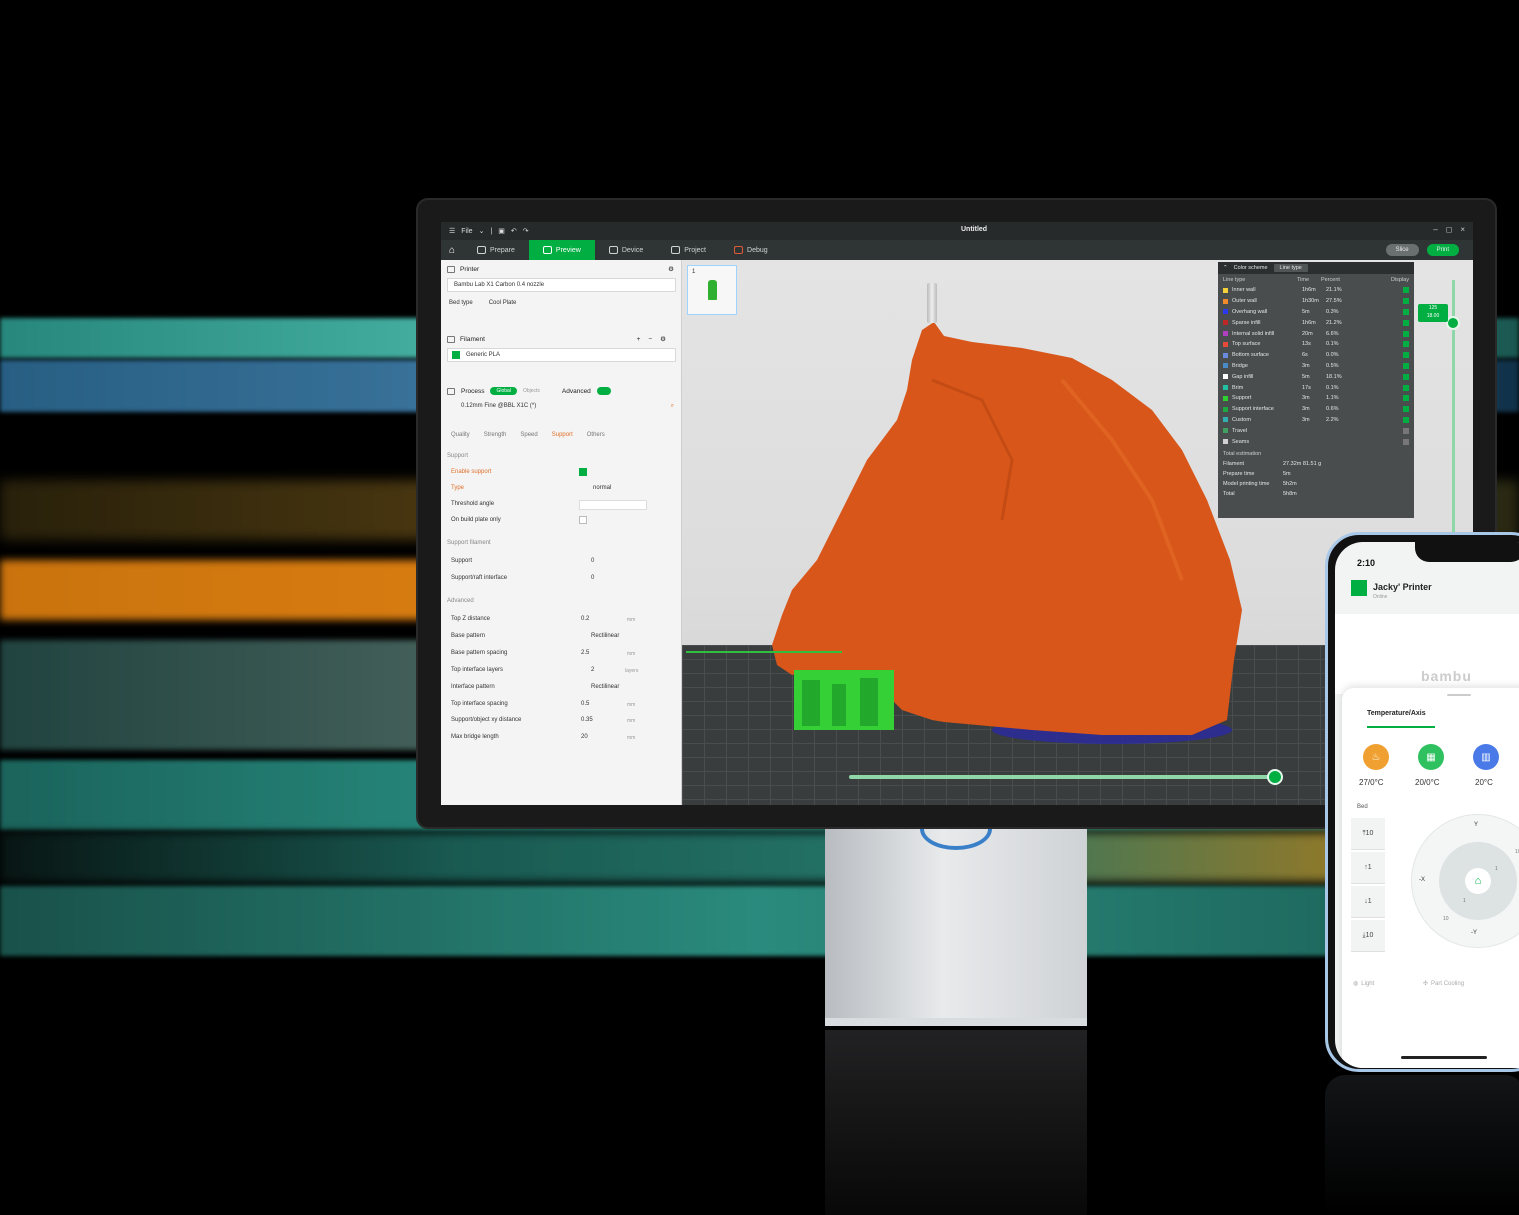 Image resolution: width=1519 pixels, height=1215 pixels. What do you see at coordinates (503, 391) in the screenshot?
I see `global-toggle: Global` at bounding box center [503, 391].